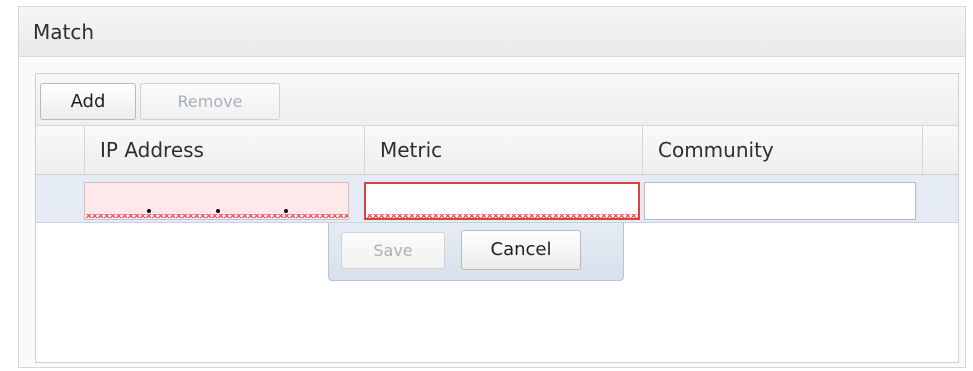  I want to click on grid-header-row: IP Address Metric Community, so click(497, 150).